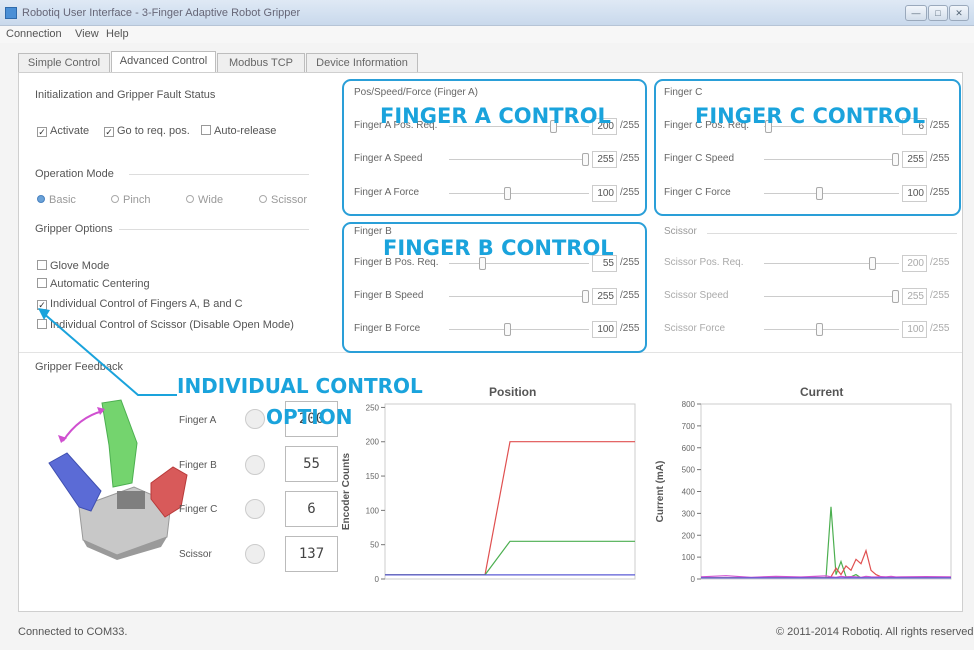 The image size is (974, 650). What do you see at coordinates (107, 352) in the screenshot?
I see `annotation-arrow` at bounding box center [107, 352].